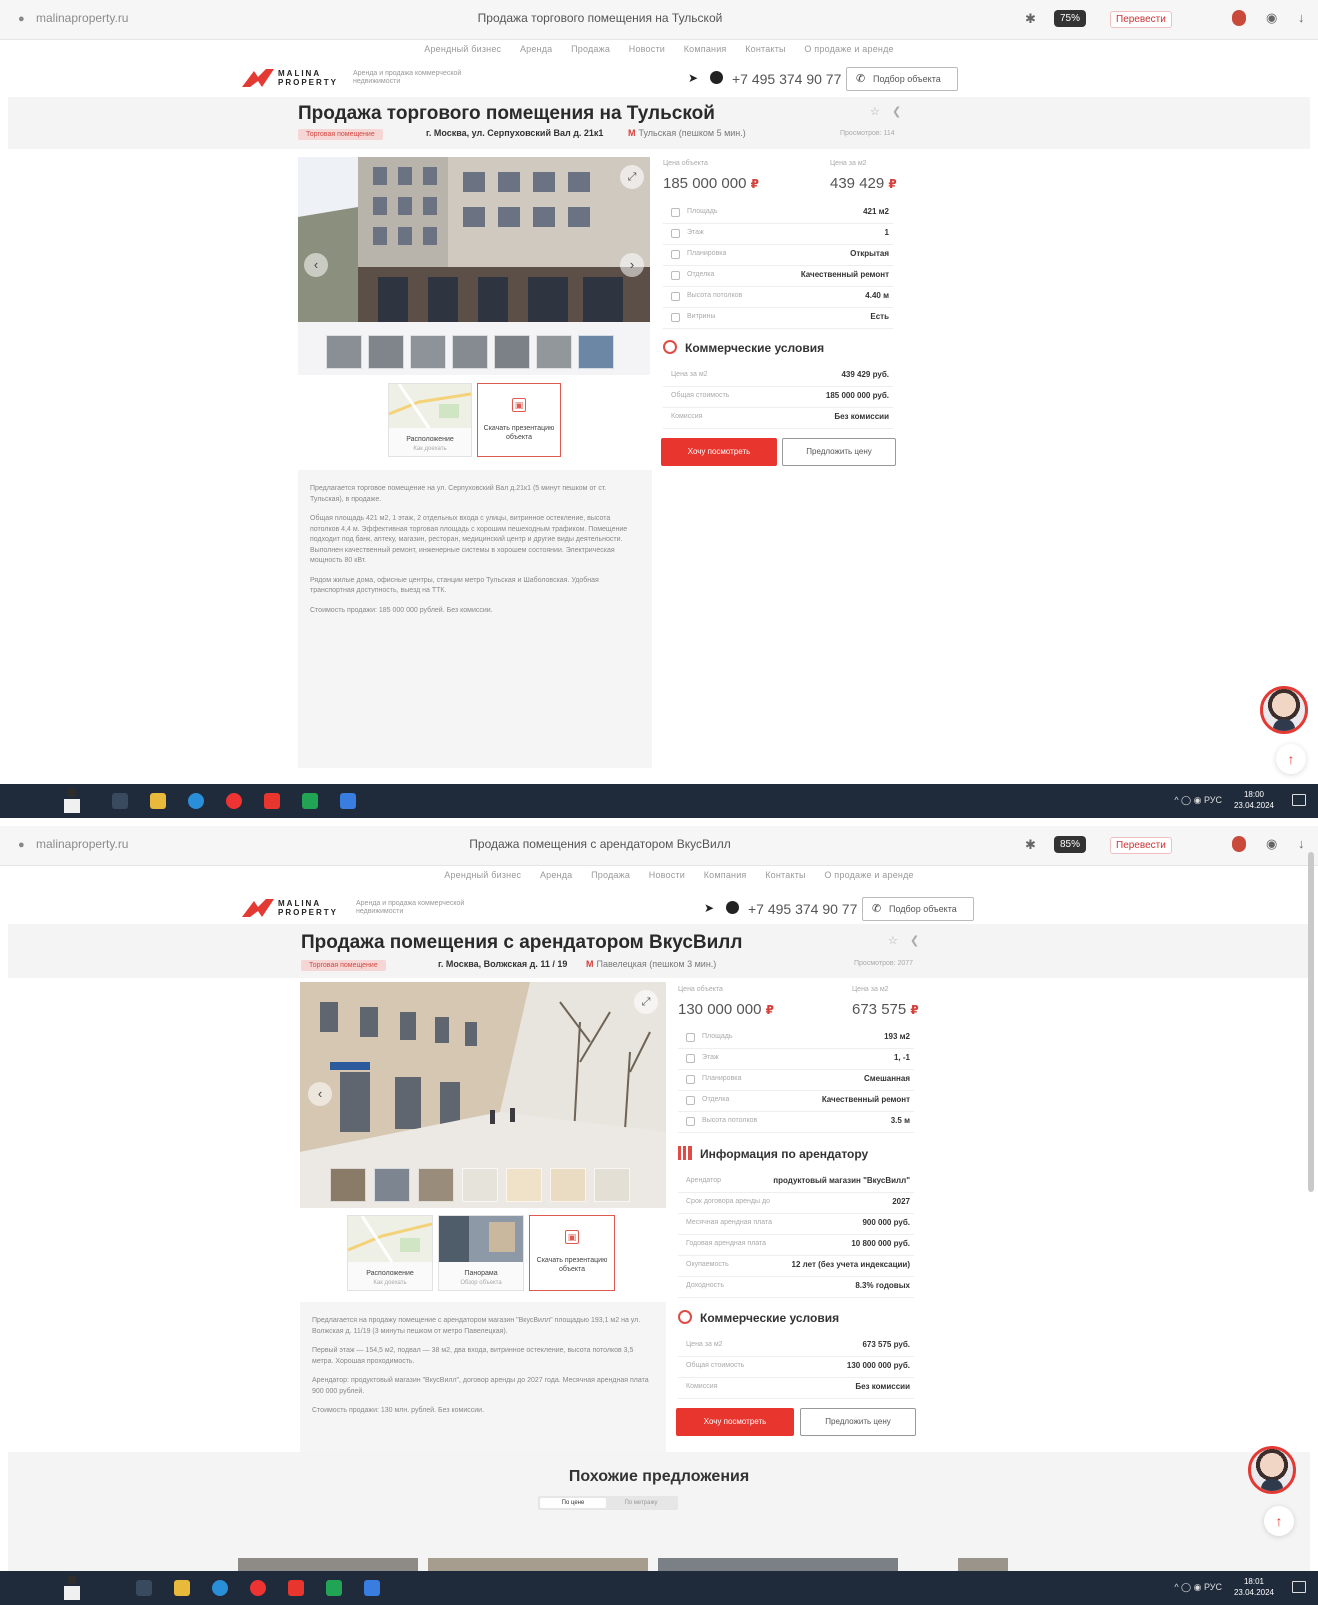  Describe the element at coordinates (632, 265) in the screenshot. I see `gallery-next-button: ›` at that location.